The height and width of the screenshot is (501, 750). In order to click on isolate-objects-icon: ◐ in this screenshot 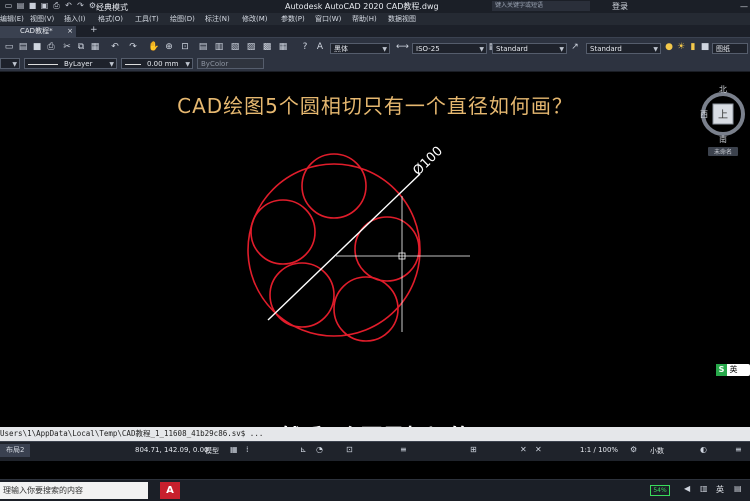, I will do `click(703, 449)`.